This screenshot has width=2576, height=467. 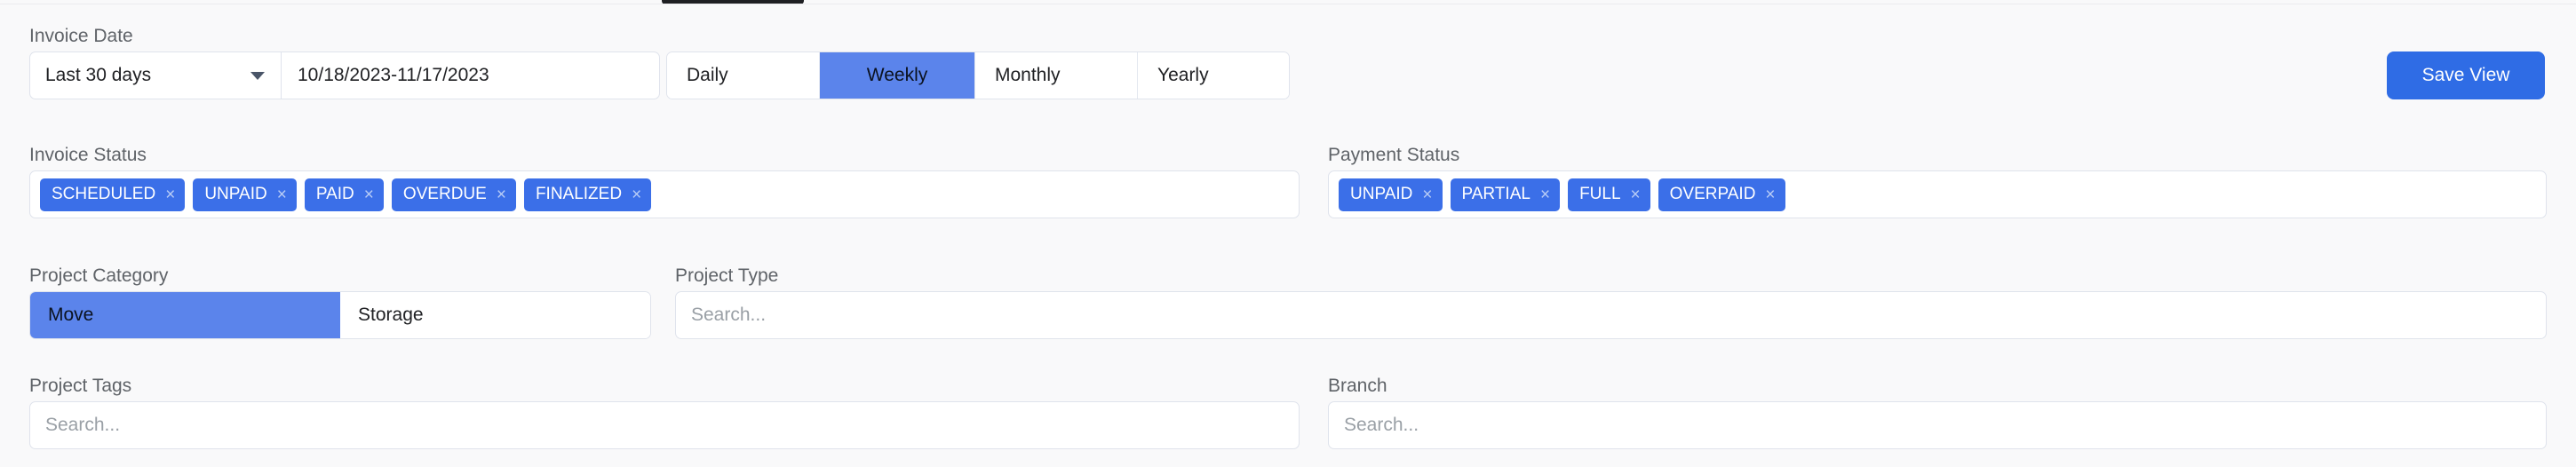 I want to click on chip-payment-full: FULL ×, so click(x=1609, y=194).